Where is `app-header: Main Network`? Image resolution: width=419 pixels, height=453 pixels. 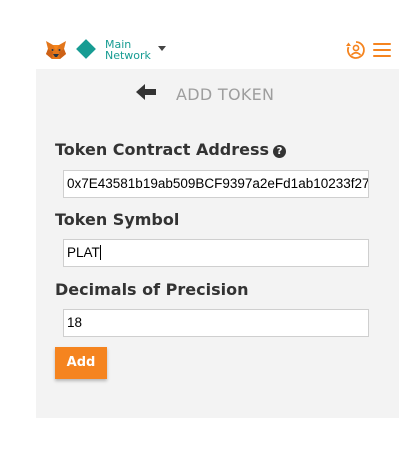
app-header: Main Network is located at coordinates (217, 51).